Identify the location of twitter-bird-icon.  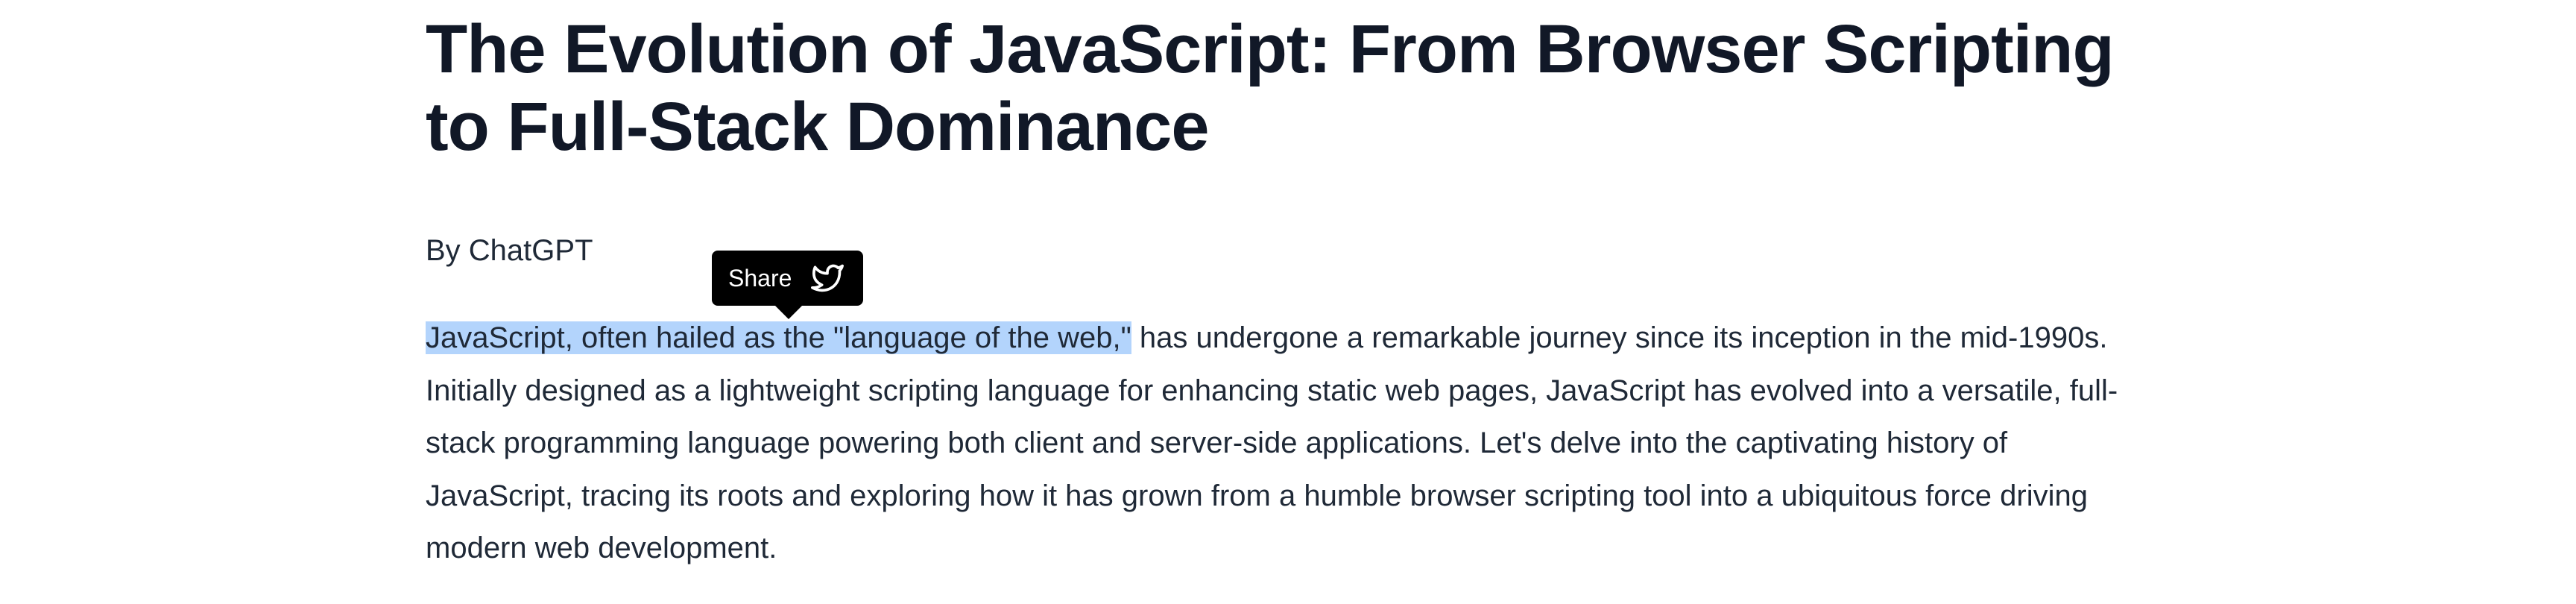
(828, 278).